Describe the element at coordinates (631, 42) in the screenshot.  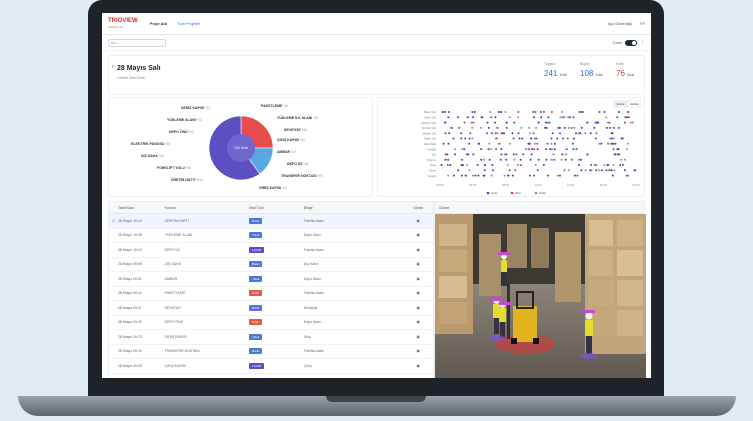
I see `live-toggle` at that location.